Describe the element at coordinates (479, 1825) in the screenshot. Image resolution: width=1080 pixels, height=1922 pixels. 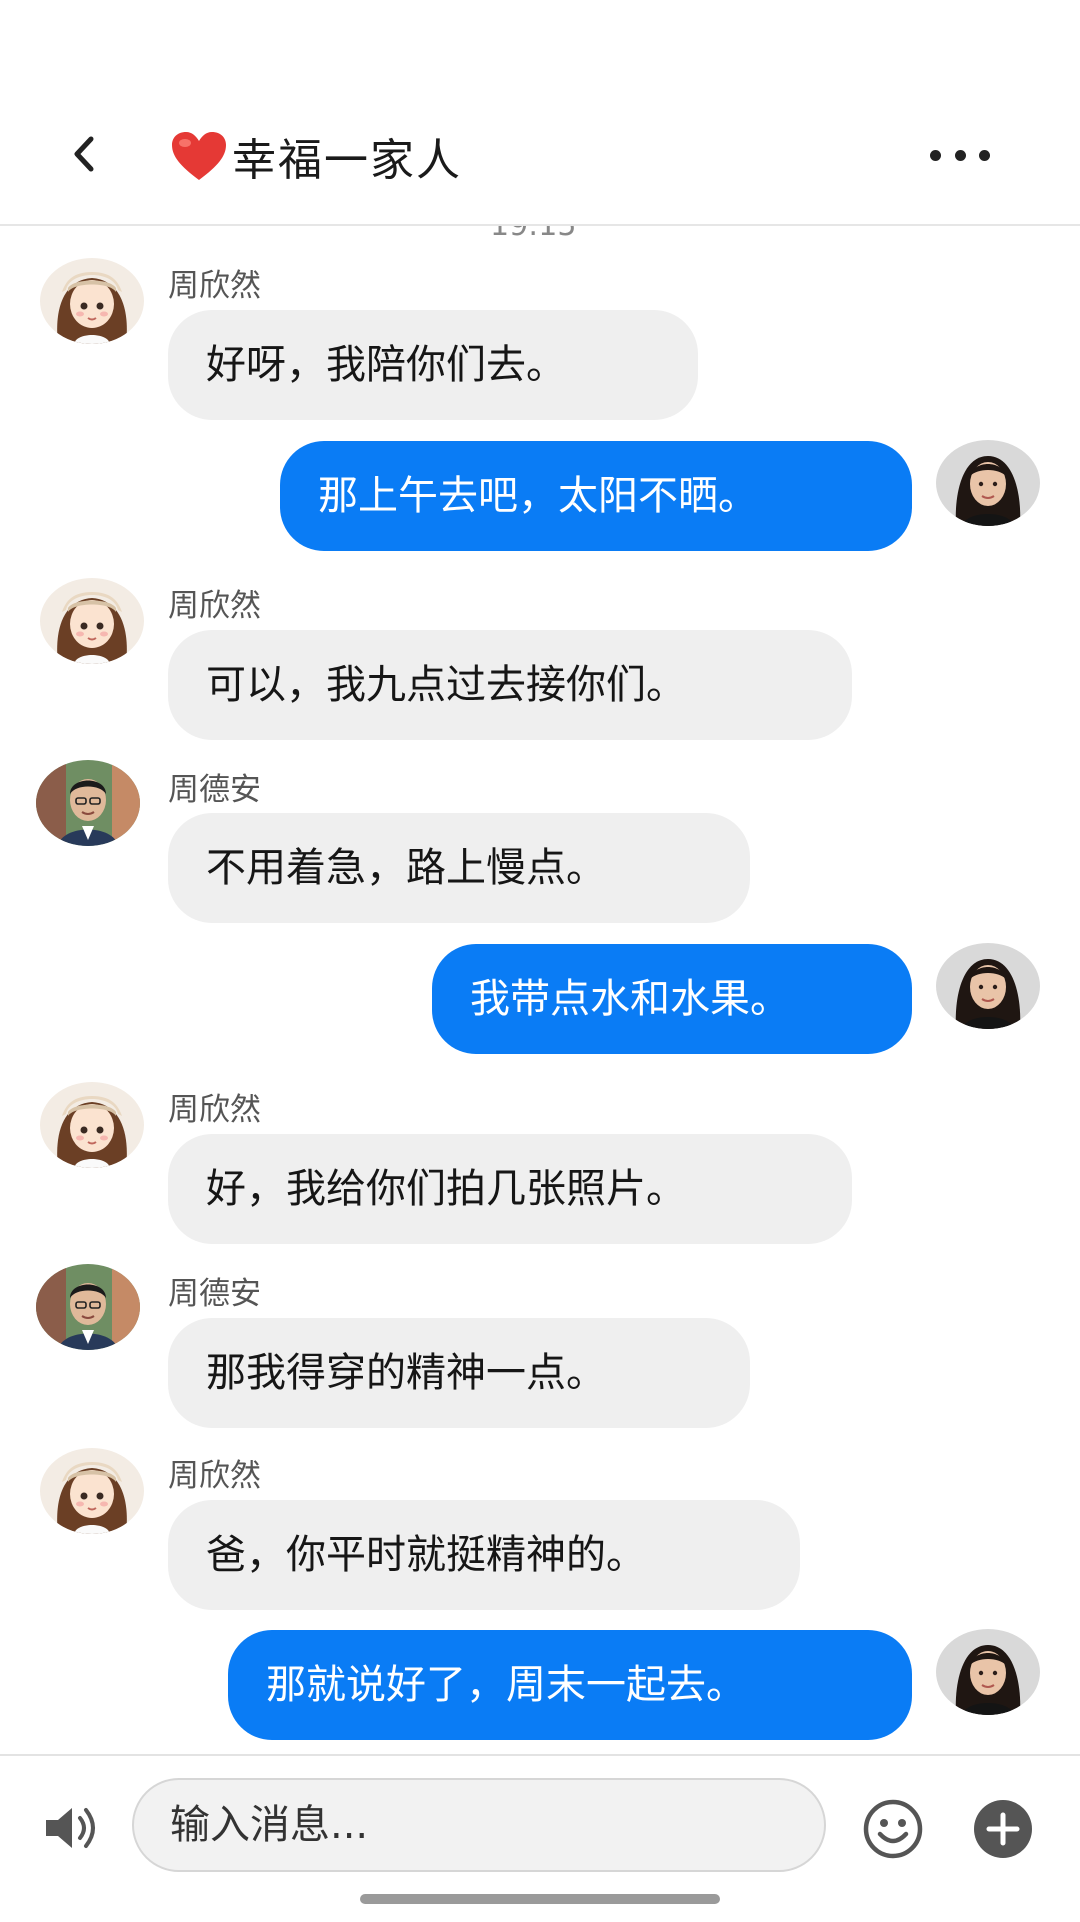
I see `message-input` at that location.